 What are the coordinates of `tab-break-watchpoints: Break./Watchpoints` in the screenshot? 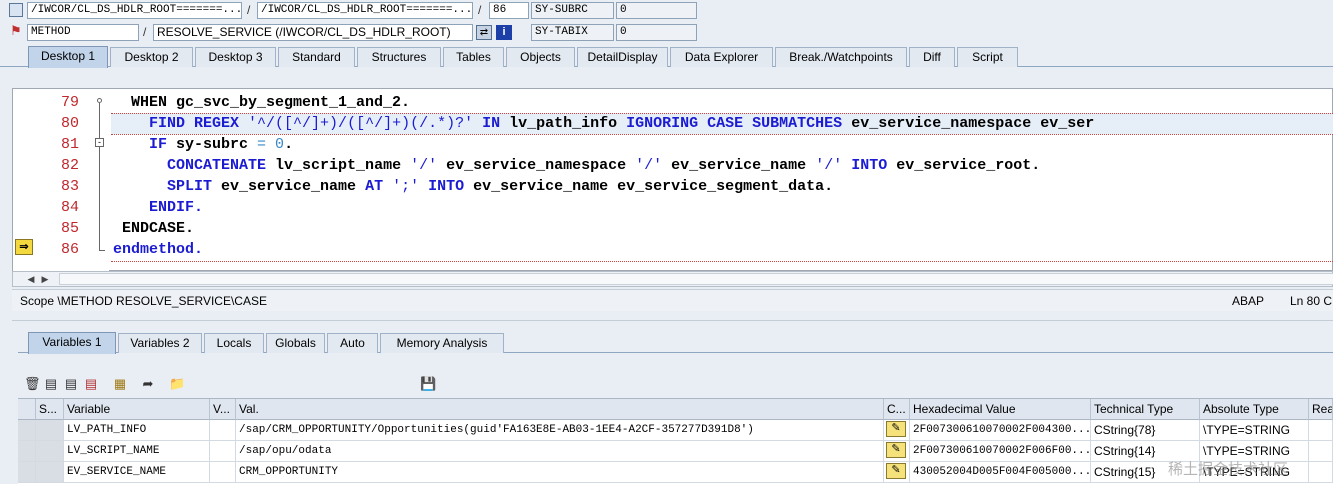 It's located at (841, 57).